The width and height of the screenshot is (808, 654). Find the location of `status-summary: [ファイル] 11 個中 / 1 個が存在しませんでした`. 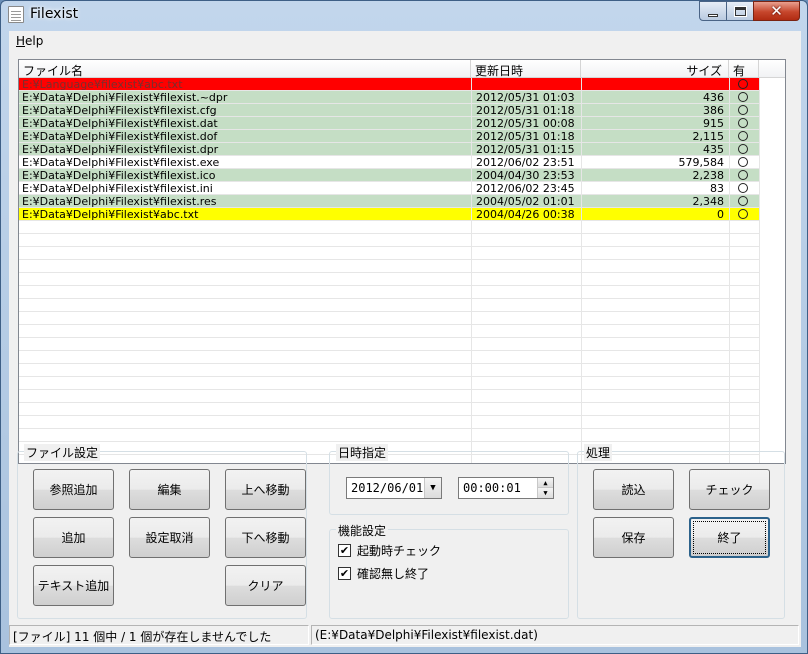

status-summary: [ファイル] 11 個中 / 1 個が存在しませんでした is located at coordinates (159, 635).